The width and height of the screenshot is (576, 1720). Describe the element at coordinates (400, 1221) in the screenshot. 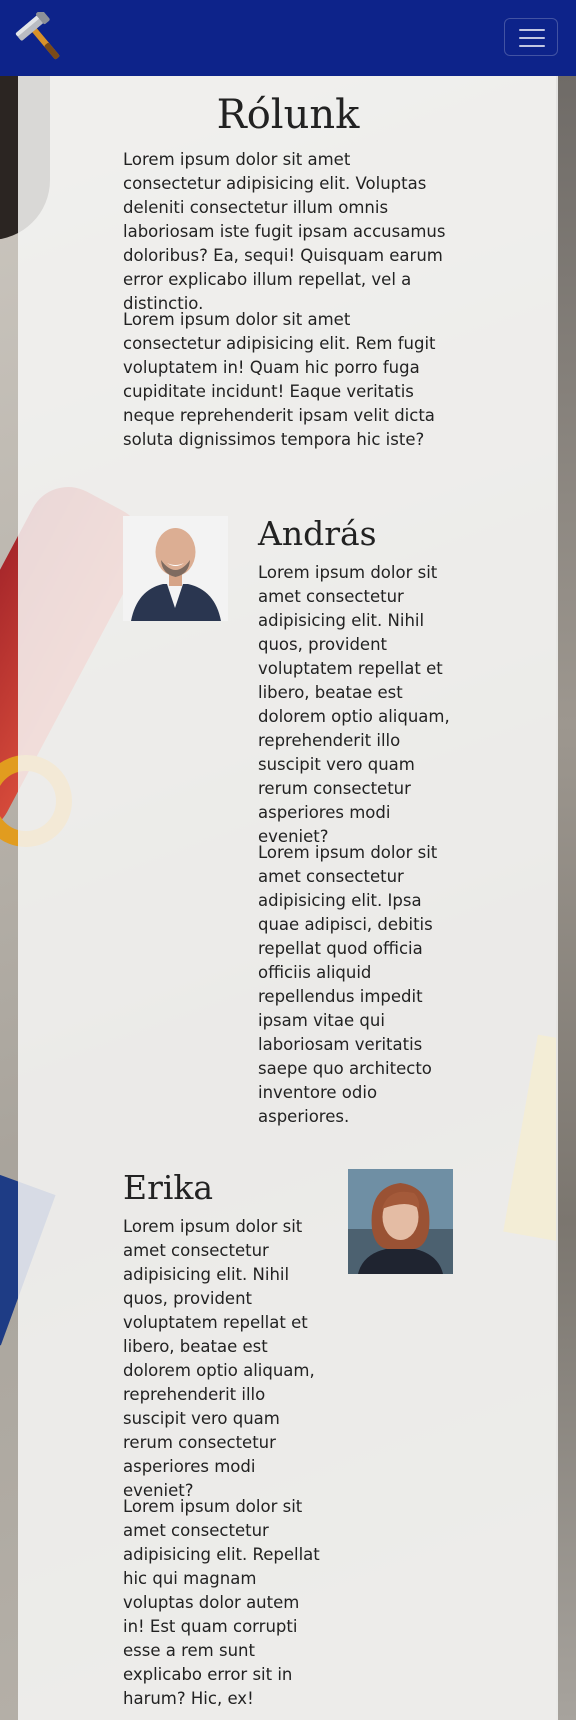

I see `erika-photo` at that location.